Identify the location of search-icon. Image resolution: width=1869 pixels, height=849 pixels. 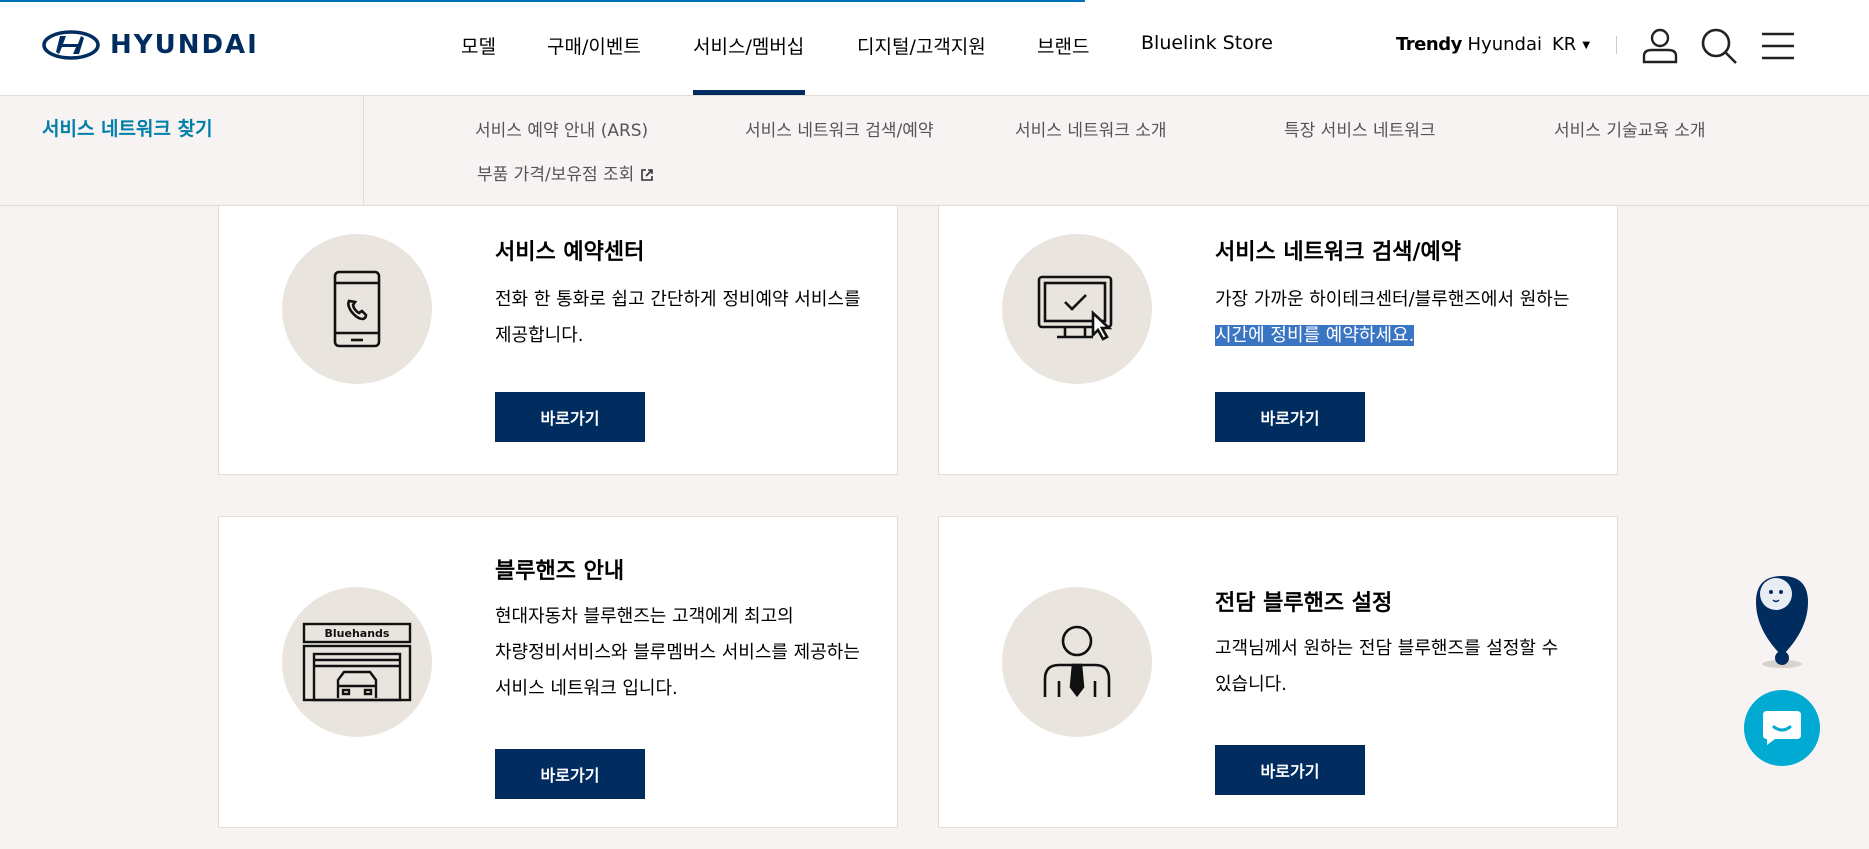
(1719, 46).